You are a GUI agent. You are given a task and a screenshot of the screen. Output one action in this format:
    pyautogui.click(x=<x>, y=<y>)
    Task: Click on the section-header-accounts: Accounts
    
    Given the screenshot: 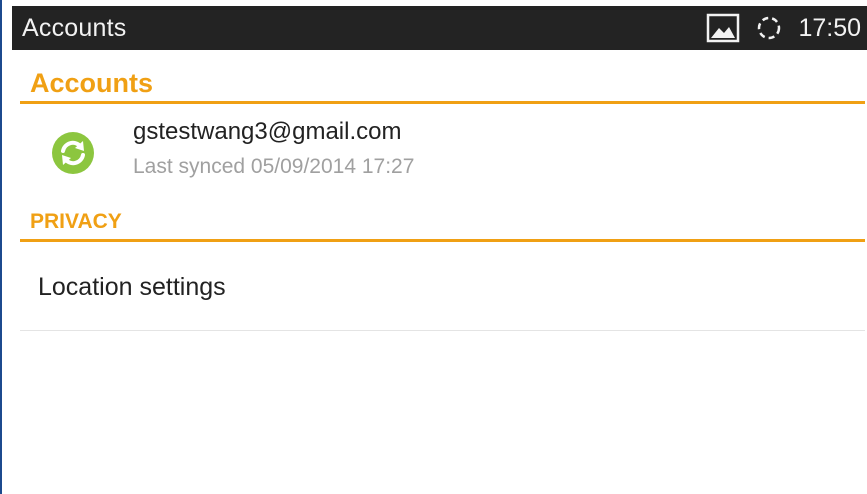 What is the action you would take?
    pyautogui.click(x=442, y=86)
    